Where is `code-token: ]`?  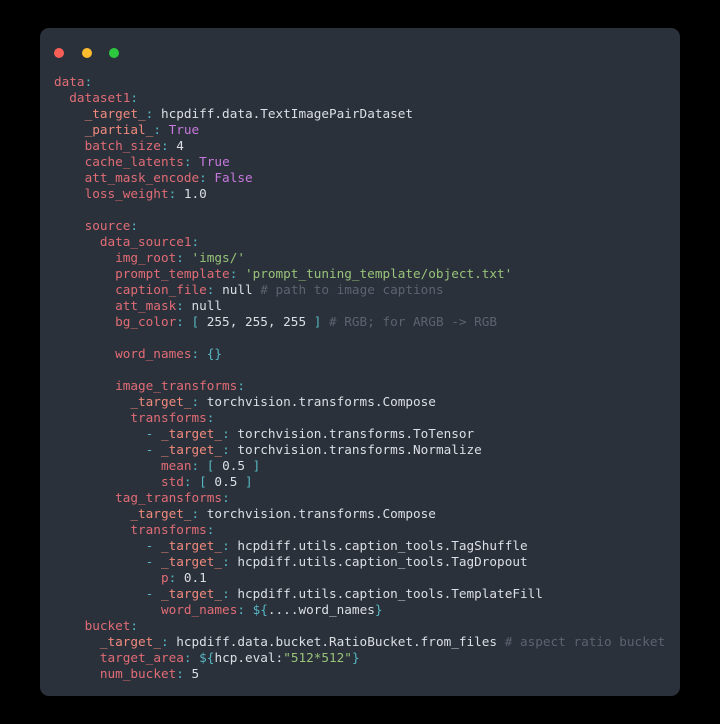 code-token: ] is located at coordinates (256, 465).